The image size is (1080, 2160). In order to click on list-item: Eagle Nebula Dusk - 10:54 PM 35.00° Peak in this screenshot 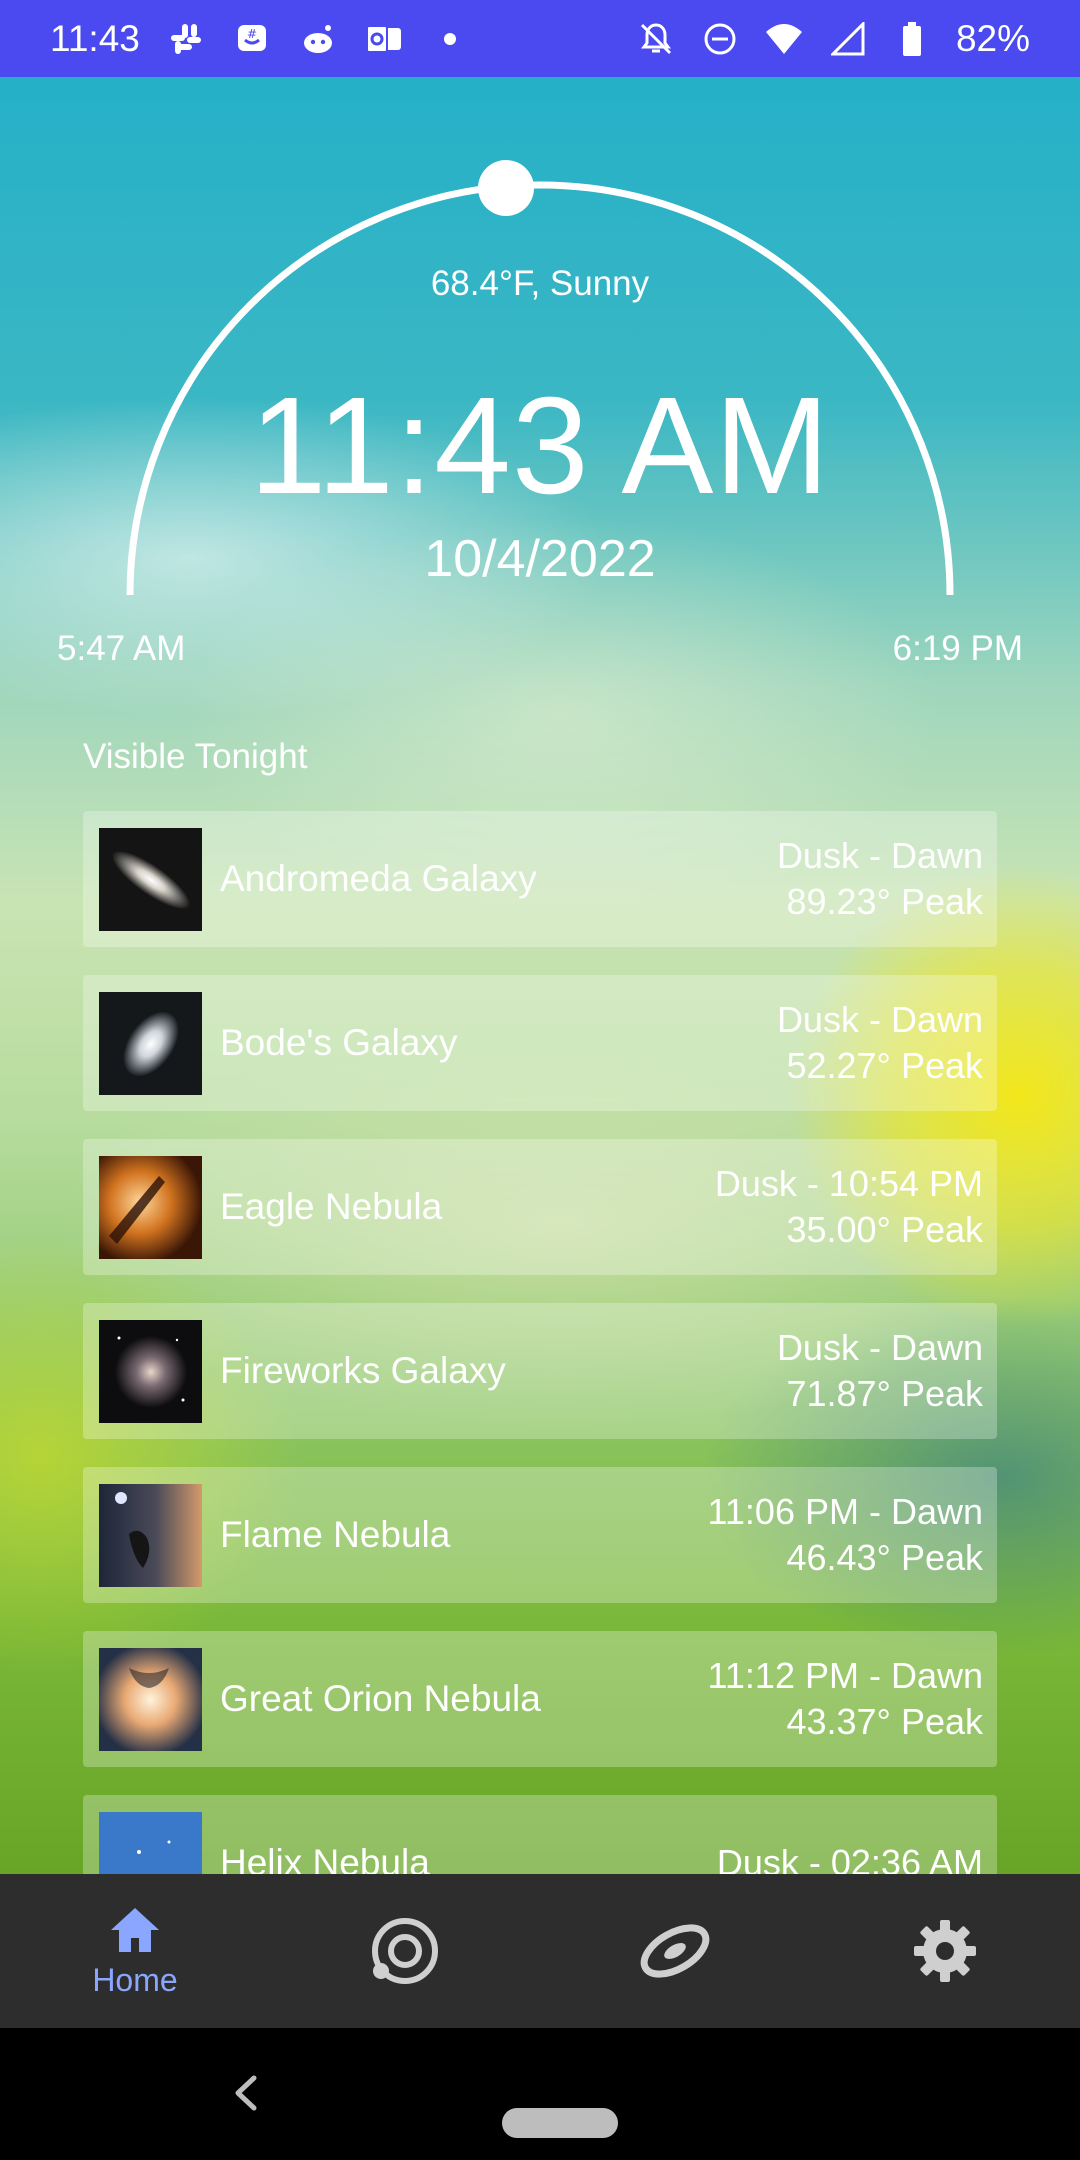, I will do `click(540, 1207)`.